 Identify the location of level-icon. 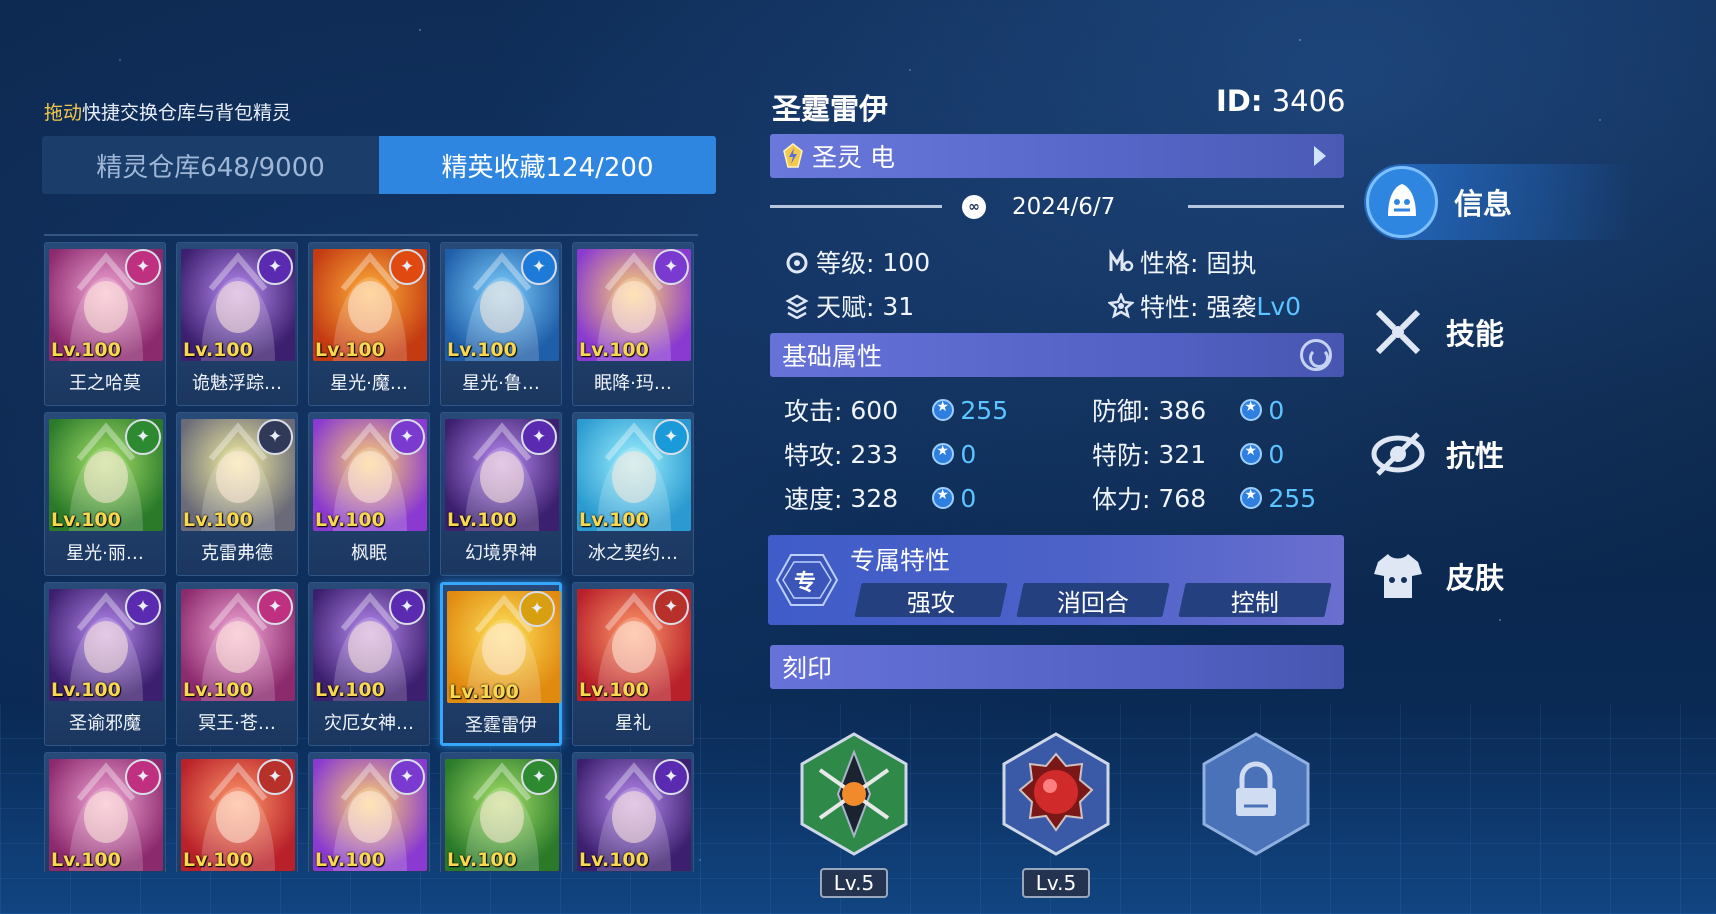
(797, 263).